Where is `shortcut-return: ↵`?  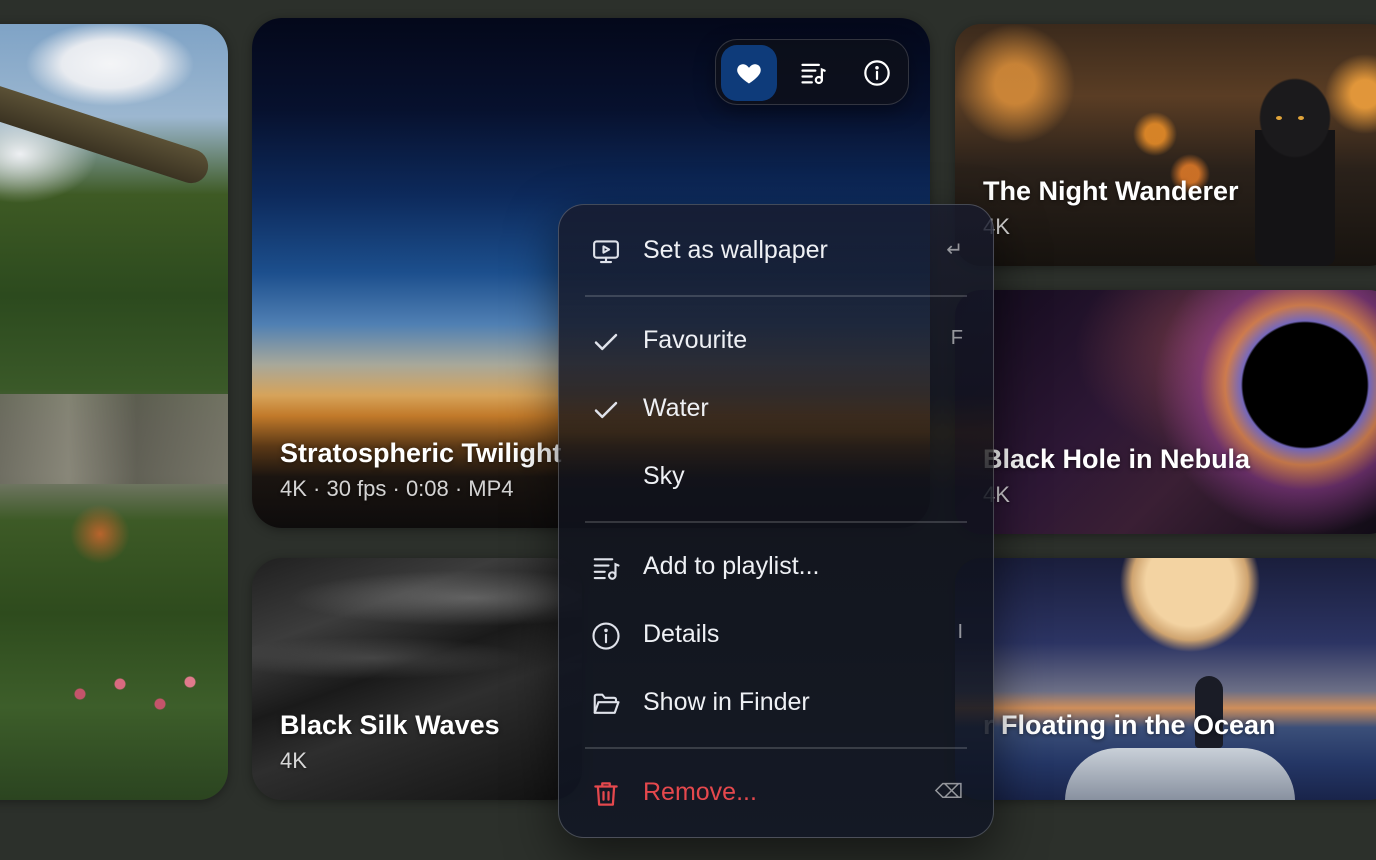
shortcut-return: ↵ is located at coordinates (954, 250).